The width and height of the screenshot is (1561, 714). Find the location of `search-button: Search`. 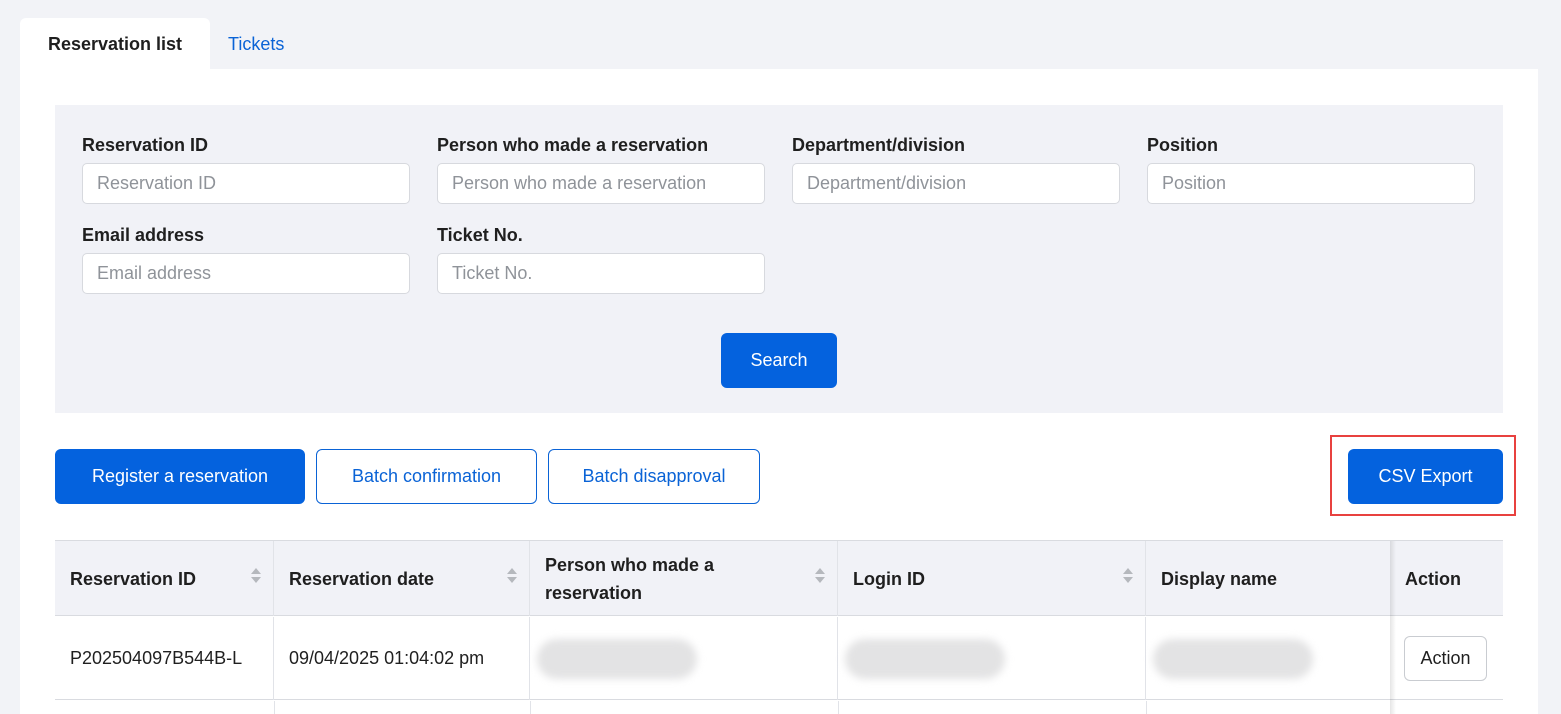

search-button: Search is located at coordinates (779, 360).